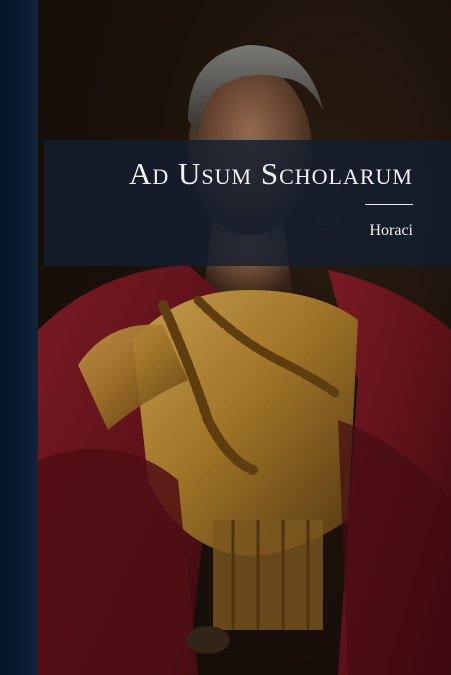 This screenshot has width=451, height=675. Describe the element at coordinates (271, 173) in the screenshot. I see `book-title: Ad Usum Scholarum` at that location.